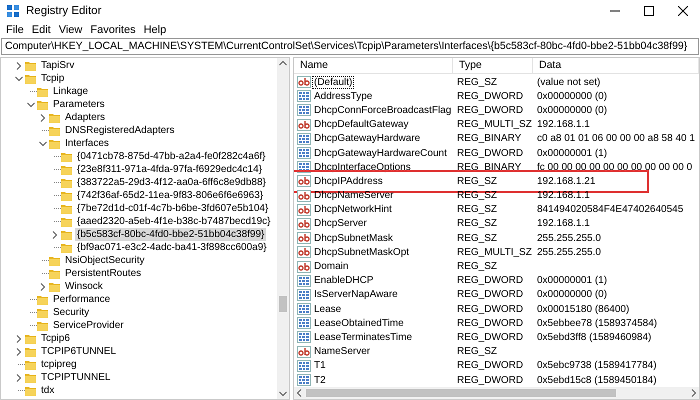 The width and height of the screenshot is (700, 400). I want to click on tree-item: tdx, so click(47, 390).